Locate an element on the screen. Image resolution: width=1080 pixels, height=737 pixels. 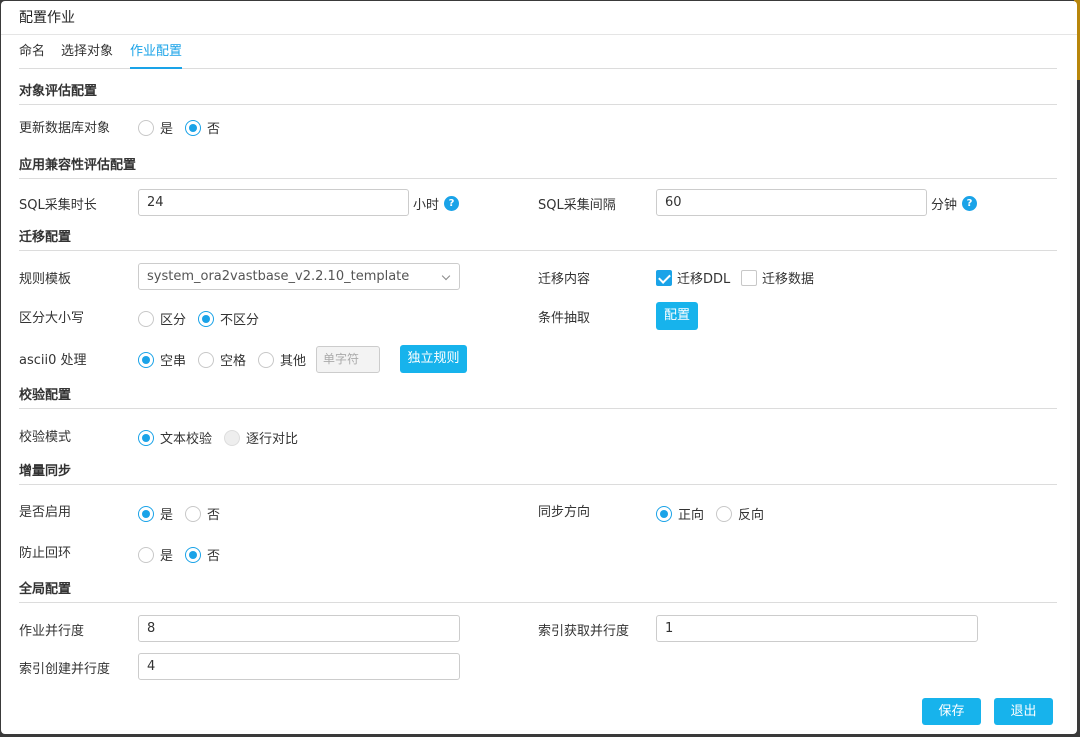
sql-interval-label: SQL采集间隔 is located at coordinates (577, 205).